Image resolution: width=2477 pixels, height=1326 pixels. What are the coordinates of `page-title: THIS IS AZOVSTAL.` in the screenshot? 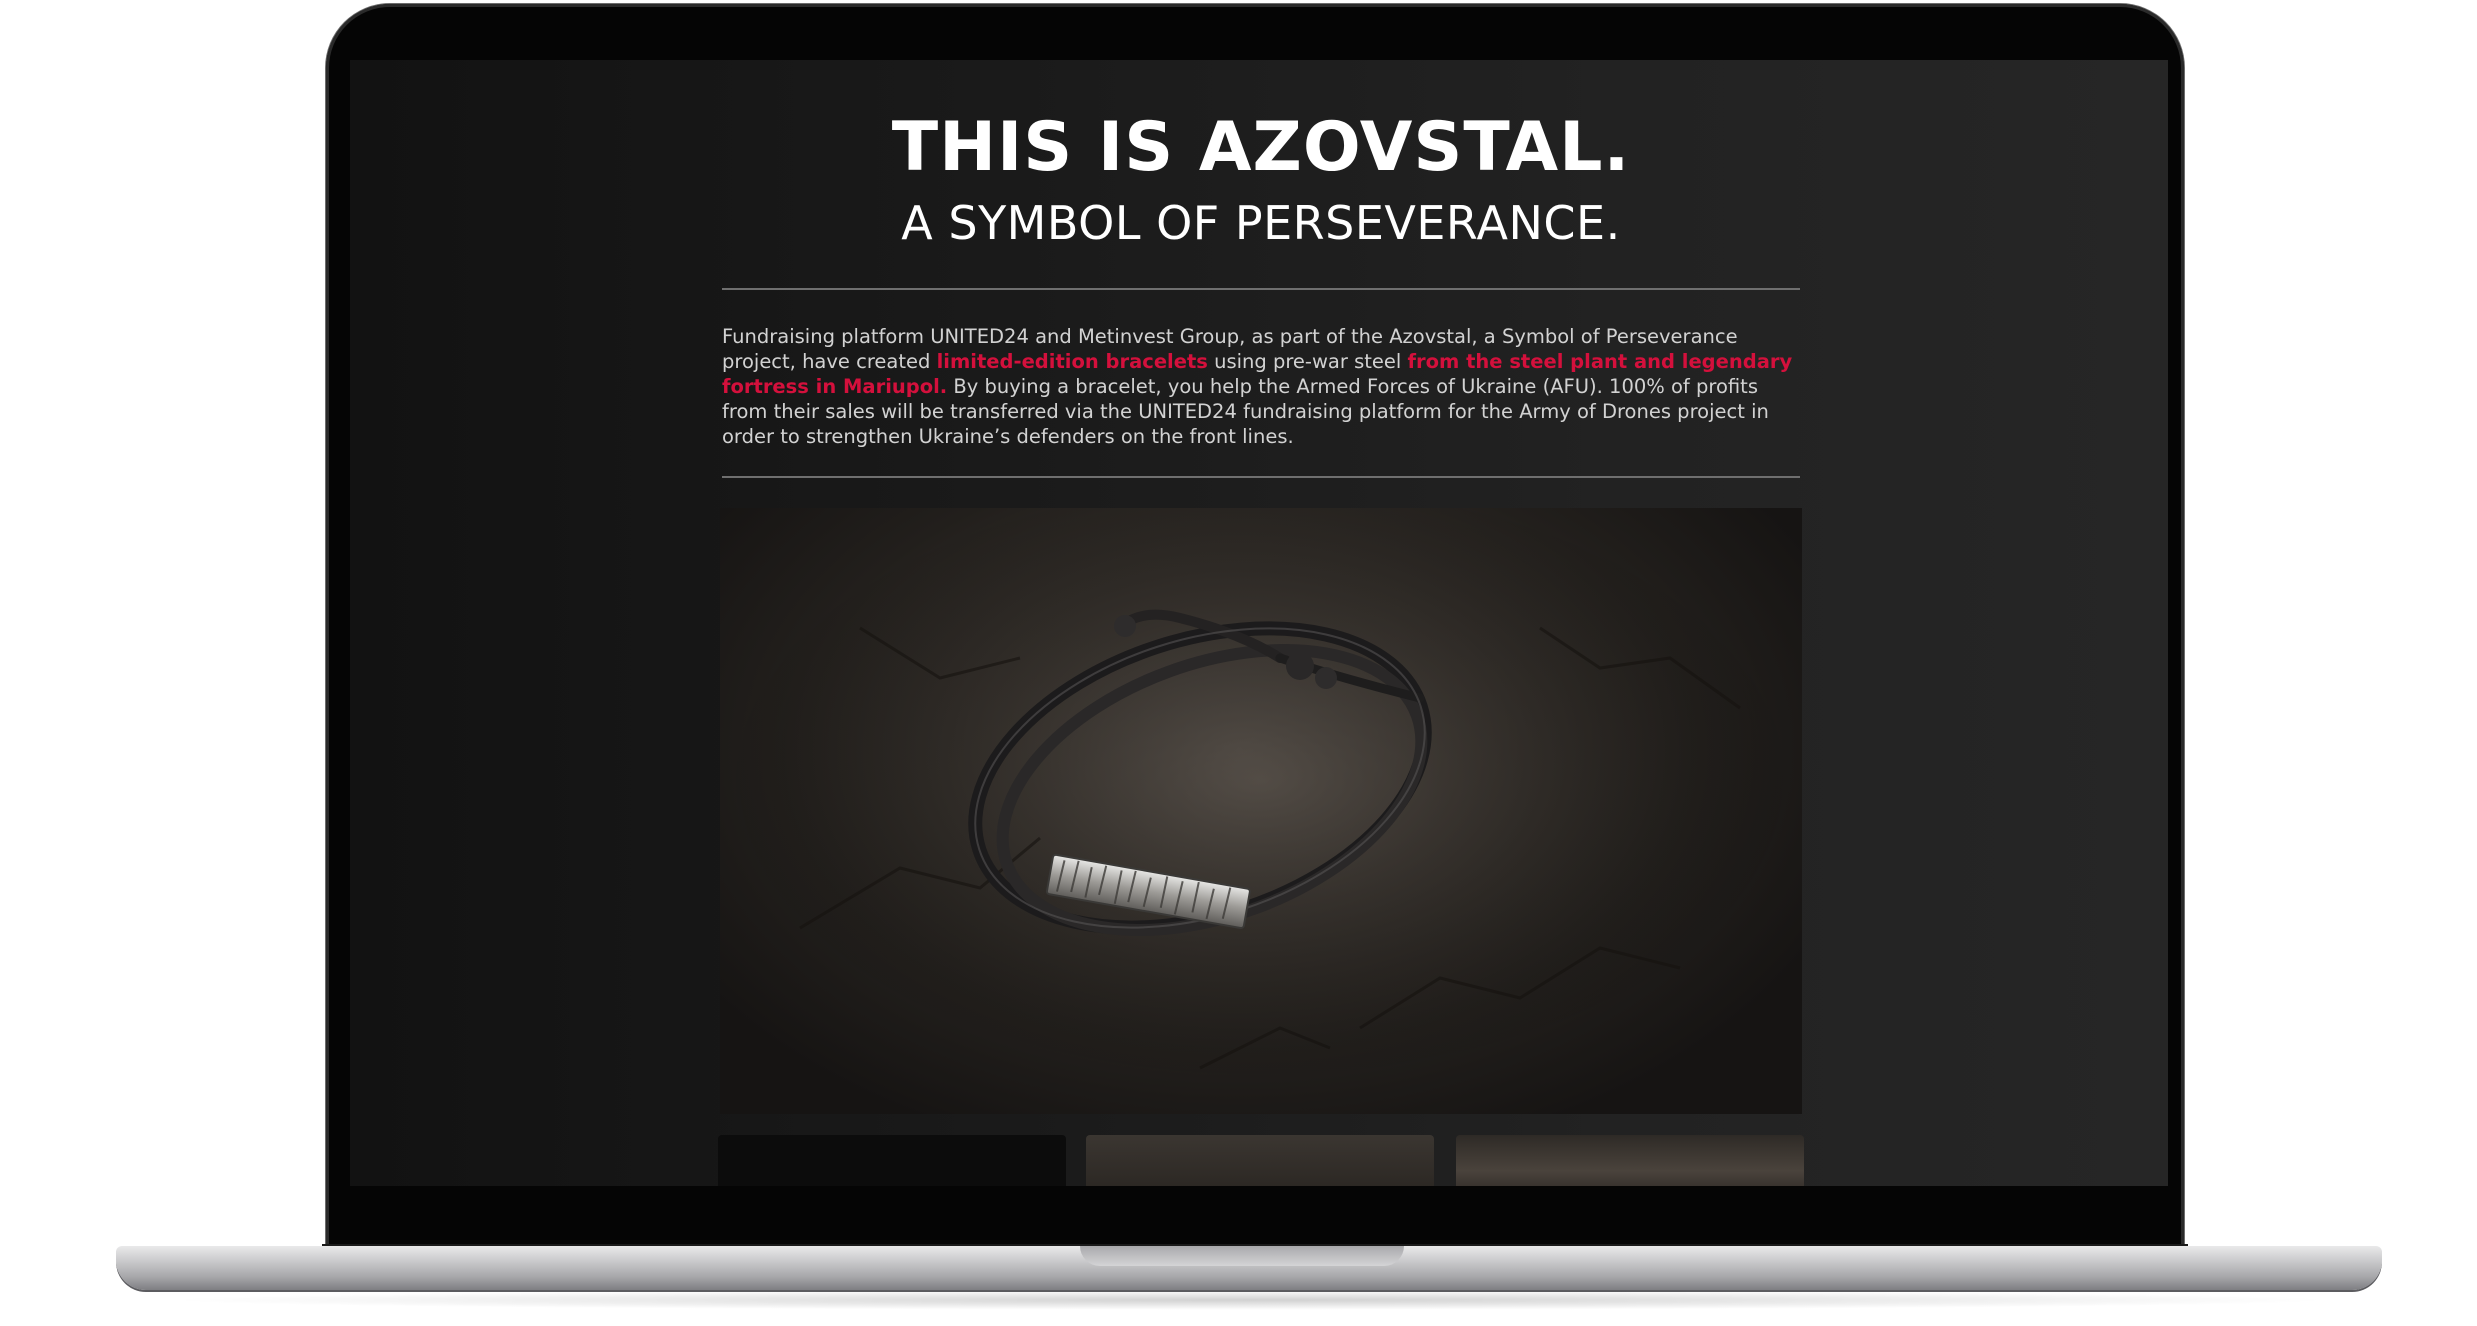 It's located at (1261, 147).